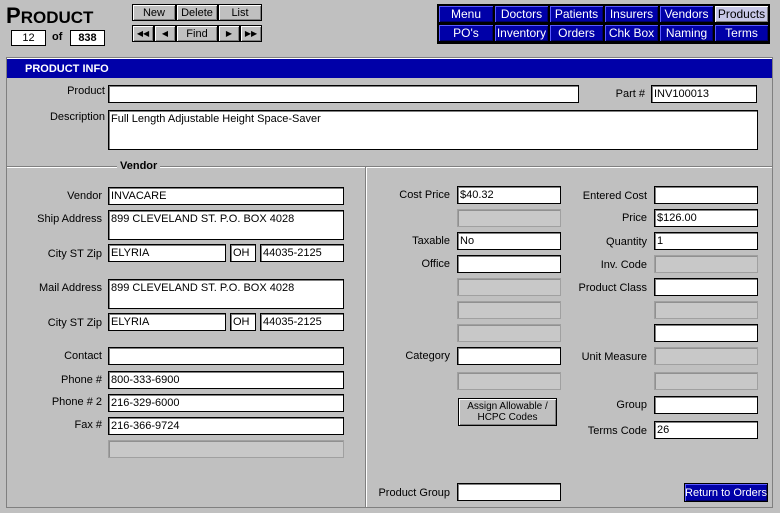  I want to click on product-group-label: Product Group, so click(414, 493).